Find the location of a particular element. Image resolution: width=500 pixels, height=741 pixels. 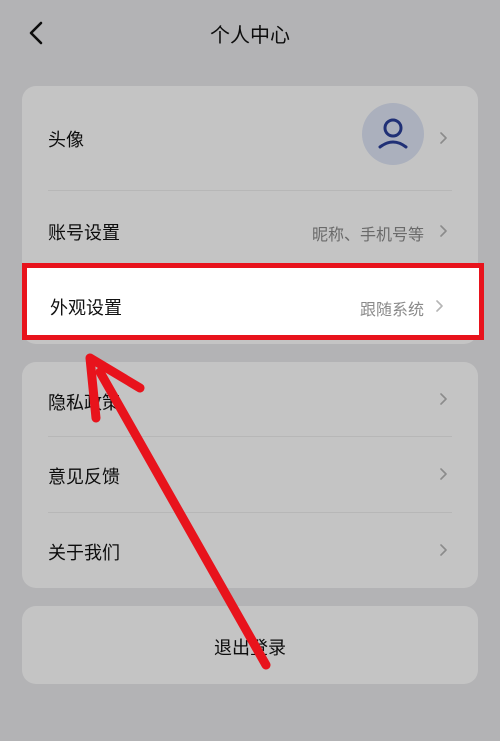

avatar-row: 头像 is located at coordinates (250, 138).